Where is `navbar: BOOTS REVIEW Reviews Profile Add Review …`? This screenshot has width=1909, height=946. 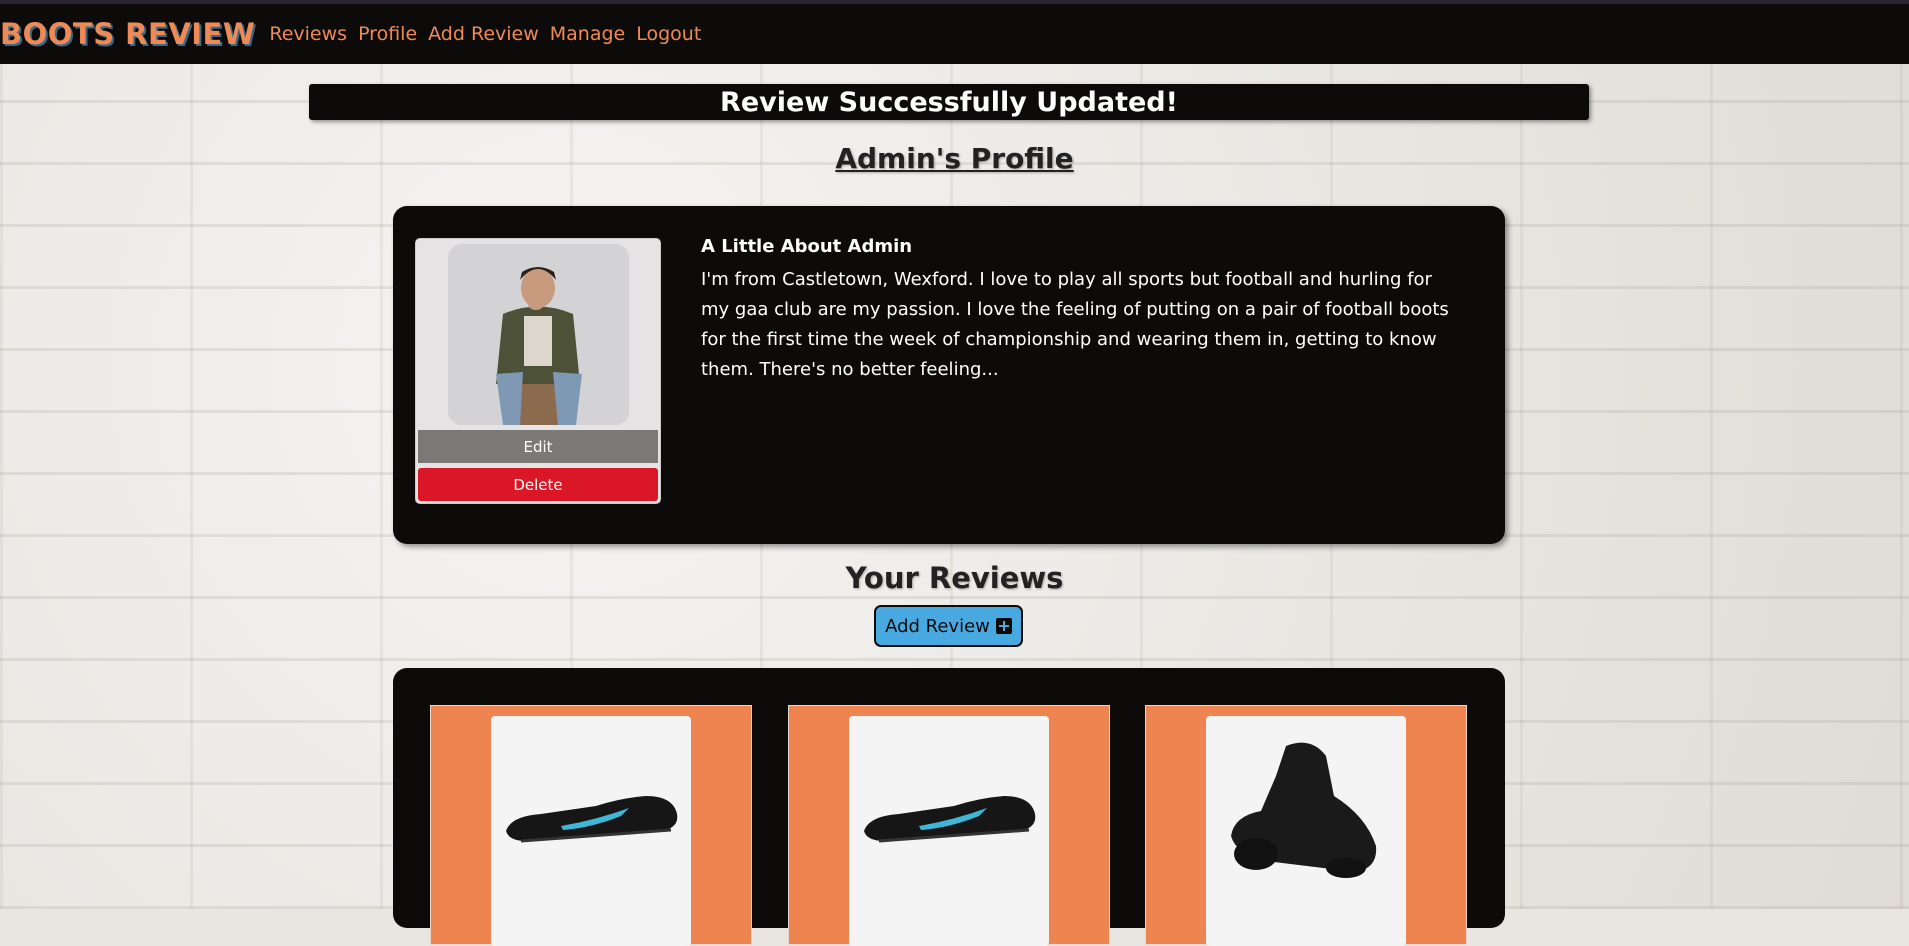 navbar: BOOTS REVIEW Reviews Profile Add Review … is located at coordinates (954, 32).